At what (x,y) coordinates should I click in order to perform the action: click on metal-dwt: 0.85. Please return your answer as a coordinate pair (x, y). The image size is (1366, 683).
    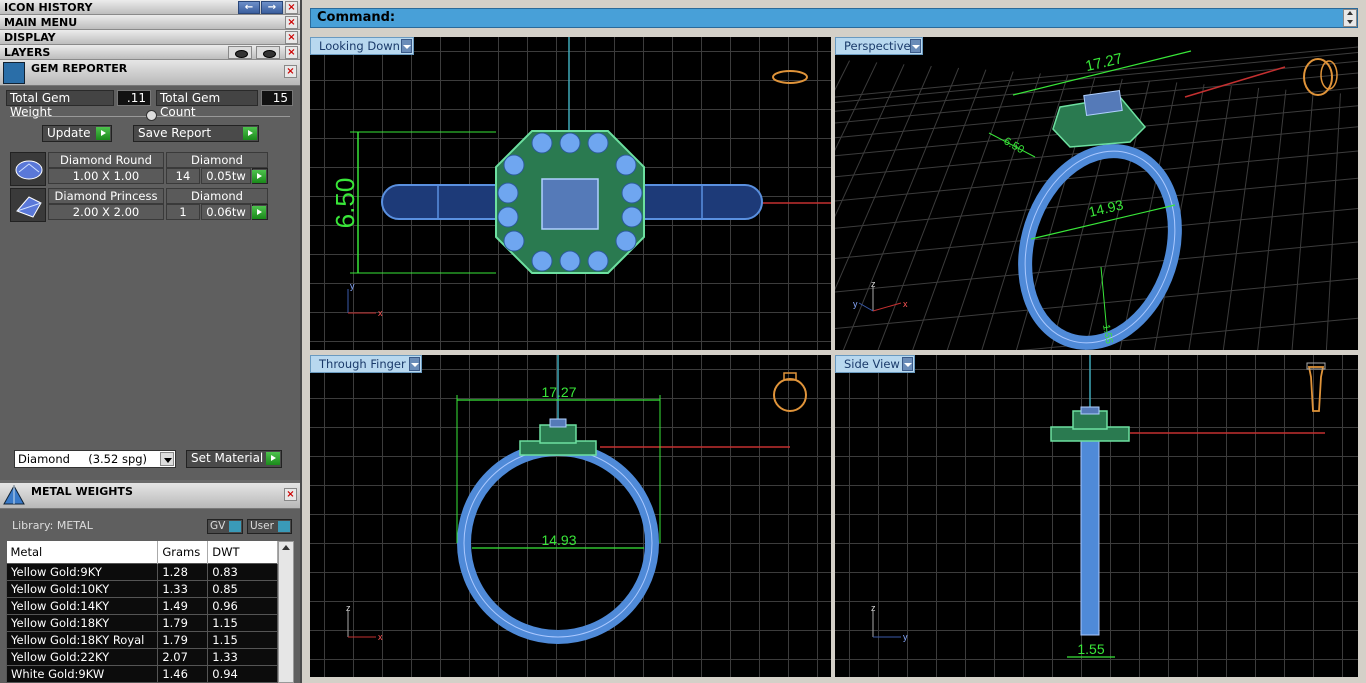
    Looking at the image, I should click on (242, 588).